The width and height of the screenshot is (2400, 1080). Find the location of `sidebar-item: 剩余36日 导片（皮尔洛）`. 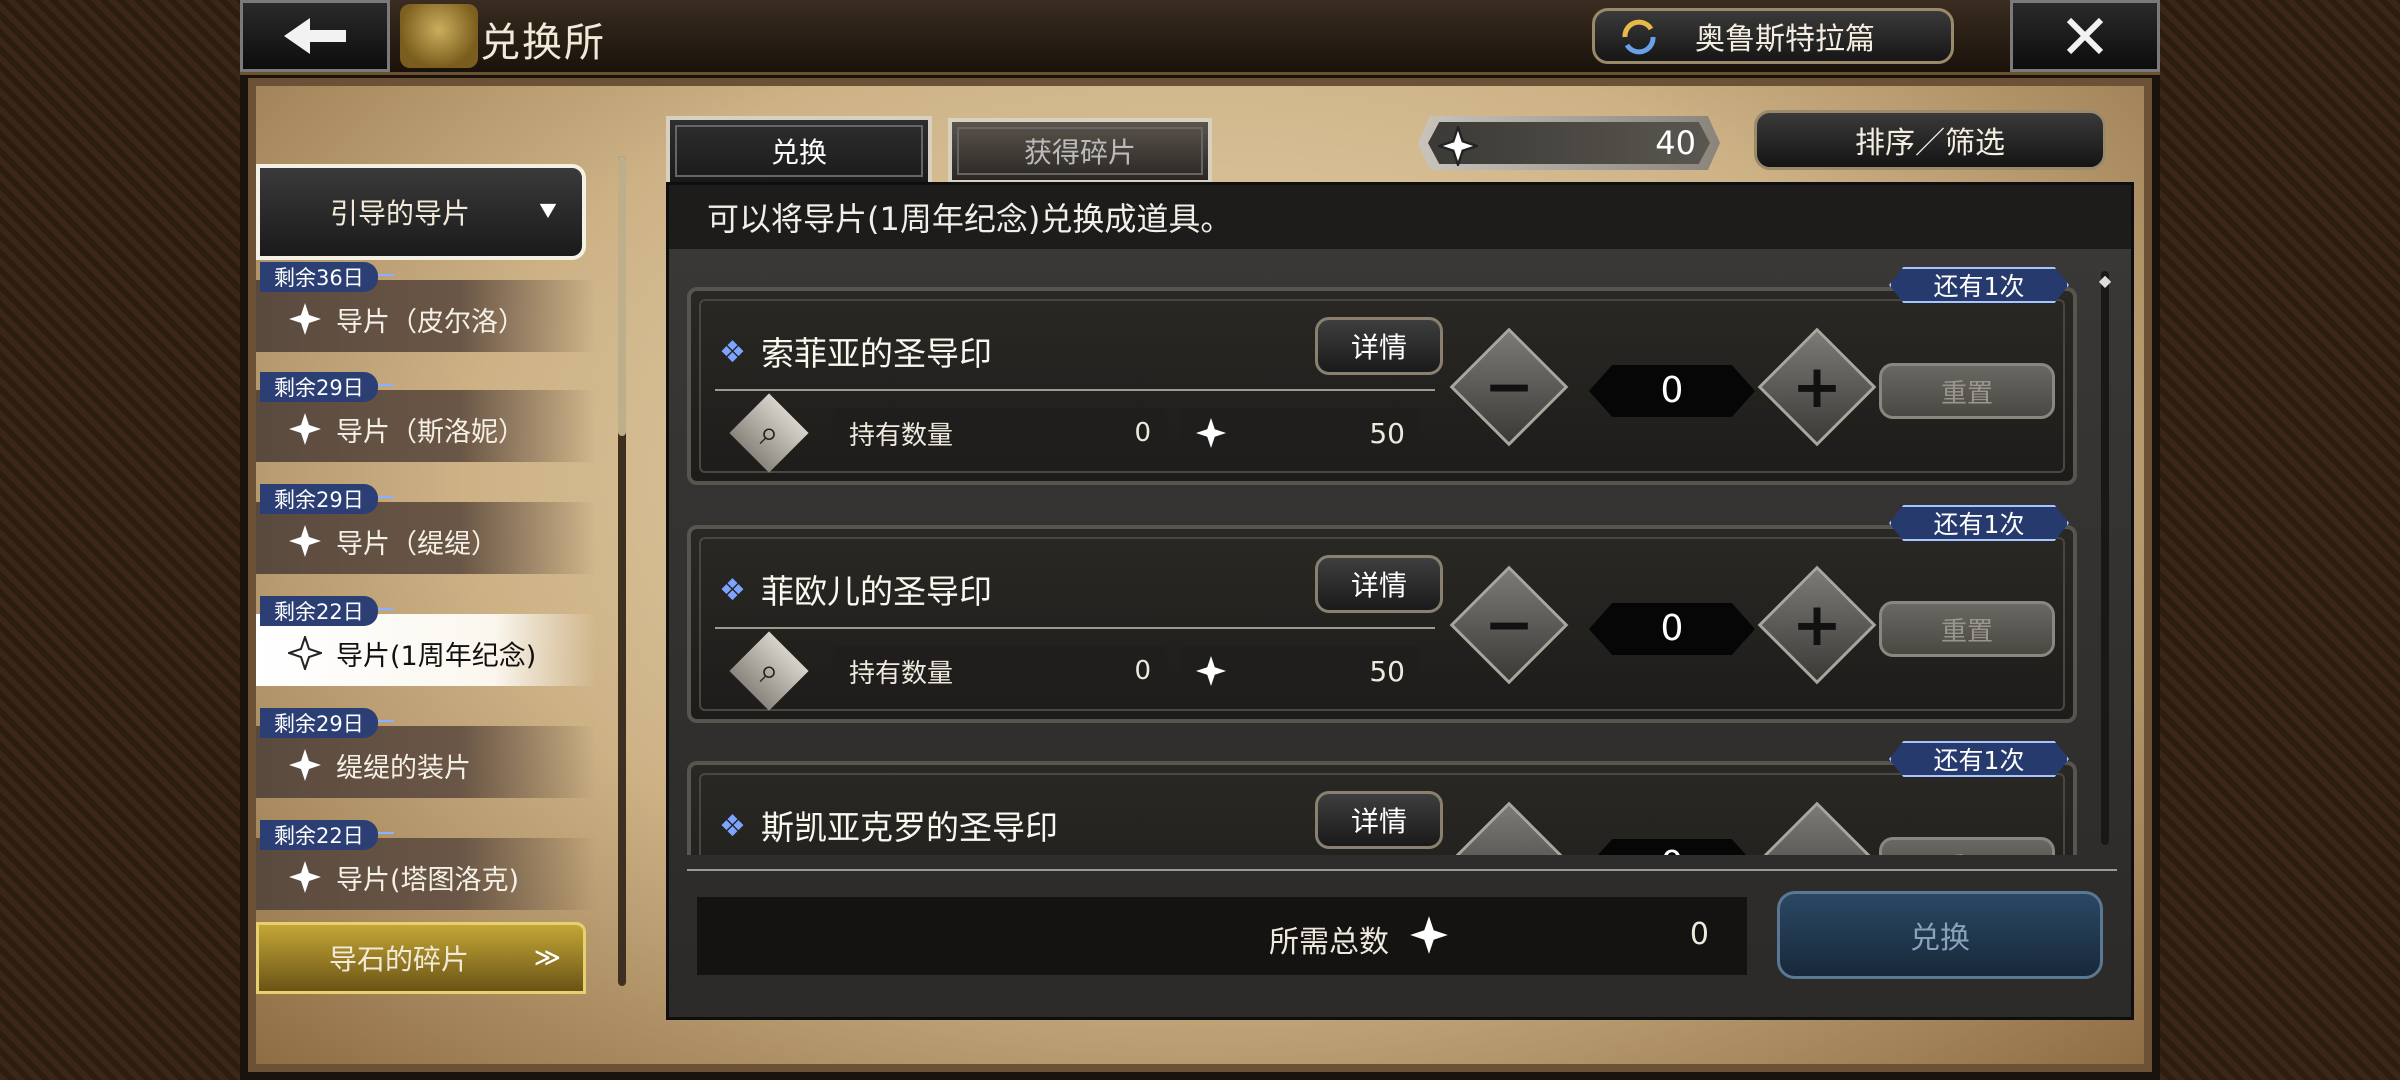

sidebar-item: 剩余36日 导片（皮尔洛） is located at coordinates (426, 307).